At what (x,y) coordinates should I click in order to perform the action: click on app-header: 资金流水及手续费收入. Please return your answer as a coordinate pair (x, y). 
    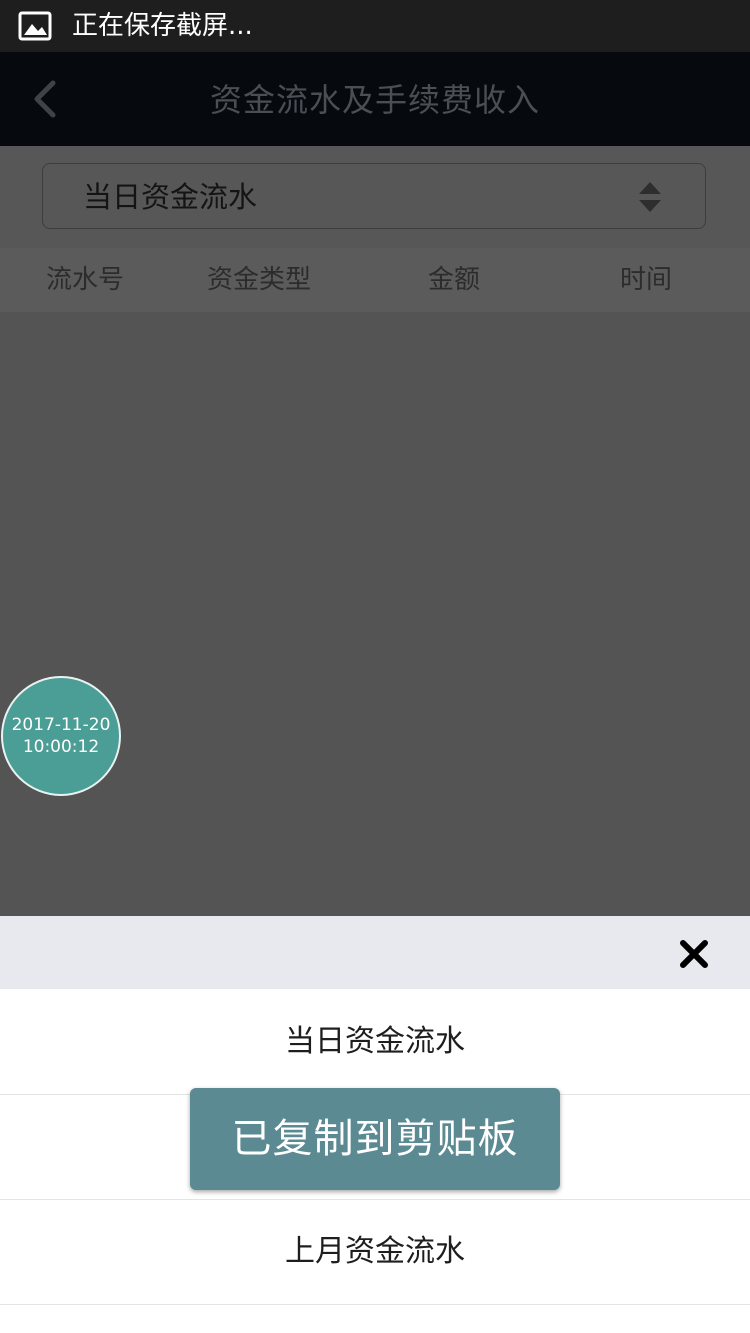
    Looking at the image, I should click on (375, 99).